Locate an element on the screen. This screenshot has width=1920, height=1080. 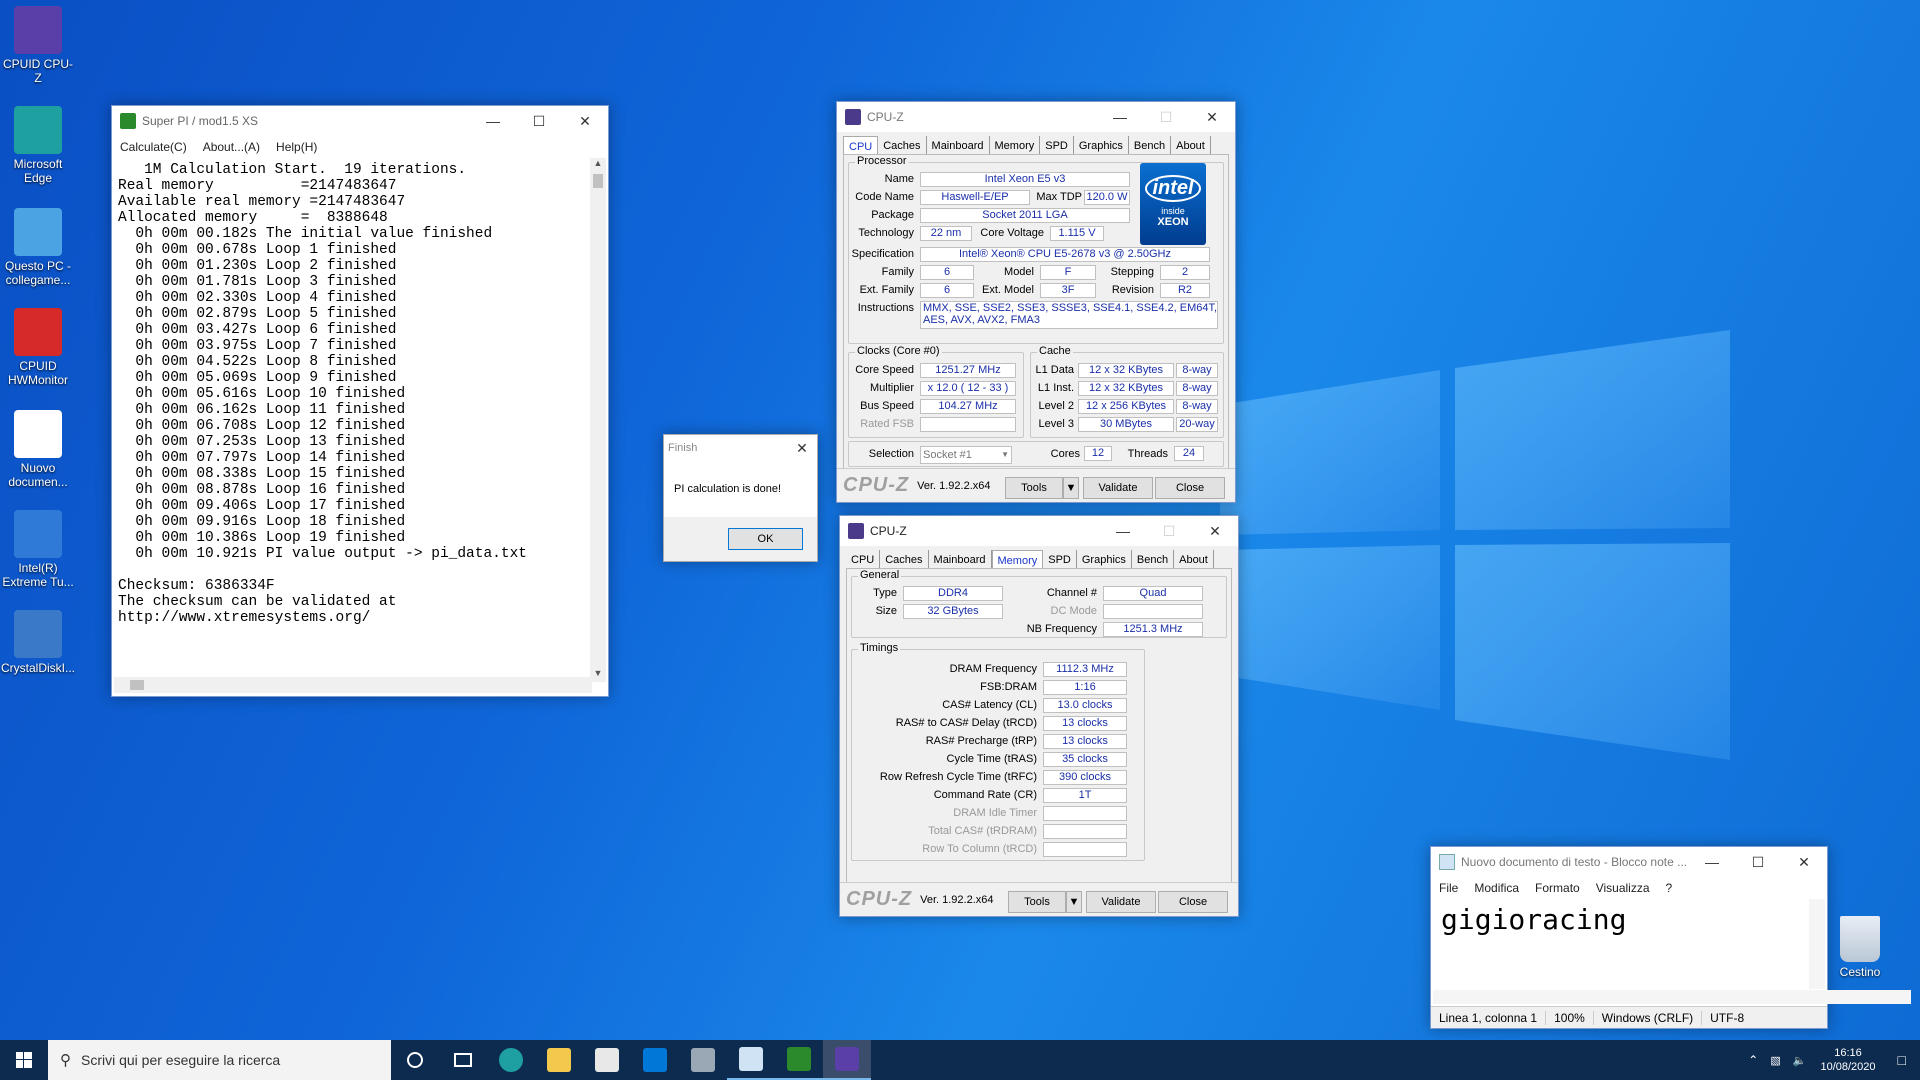
timing-label: DRAM Frequency is located at coordinates (993, 669).